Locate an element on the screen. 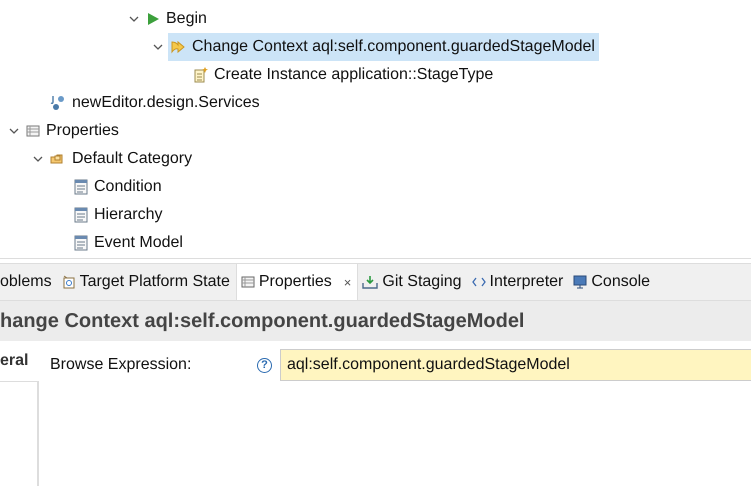 The height and width of the screenshot is (486, 751). monitor-icon is located at coordinates (580, 282).